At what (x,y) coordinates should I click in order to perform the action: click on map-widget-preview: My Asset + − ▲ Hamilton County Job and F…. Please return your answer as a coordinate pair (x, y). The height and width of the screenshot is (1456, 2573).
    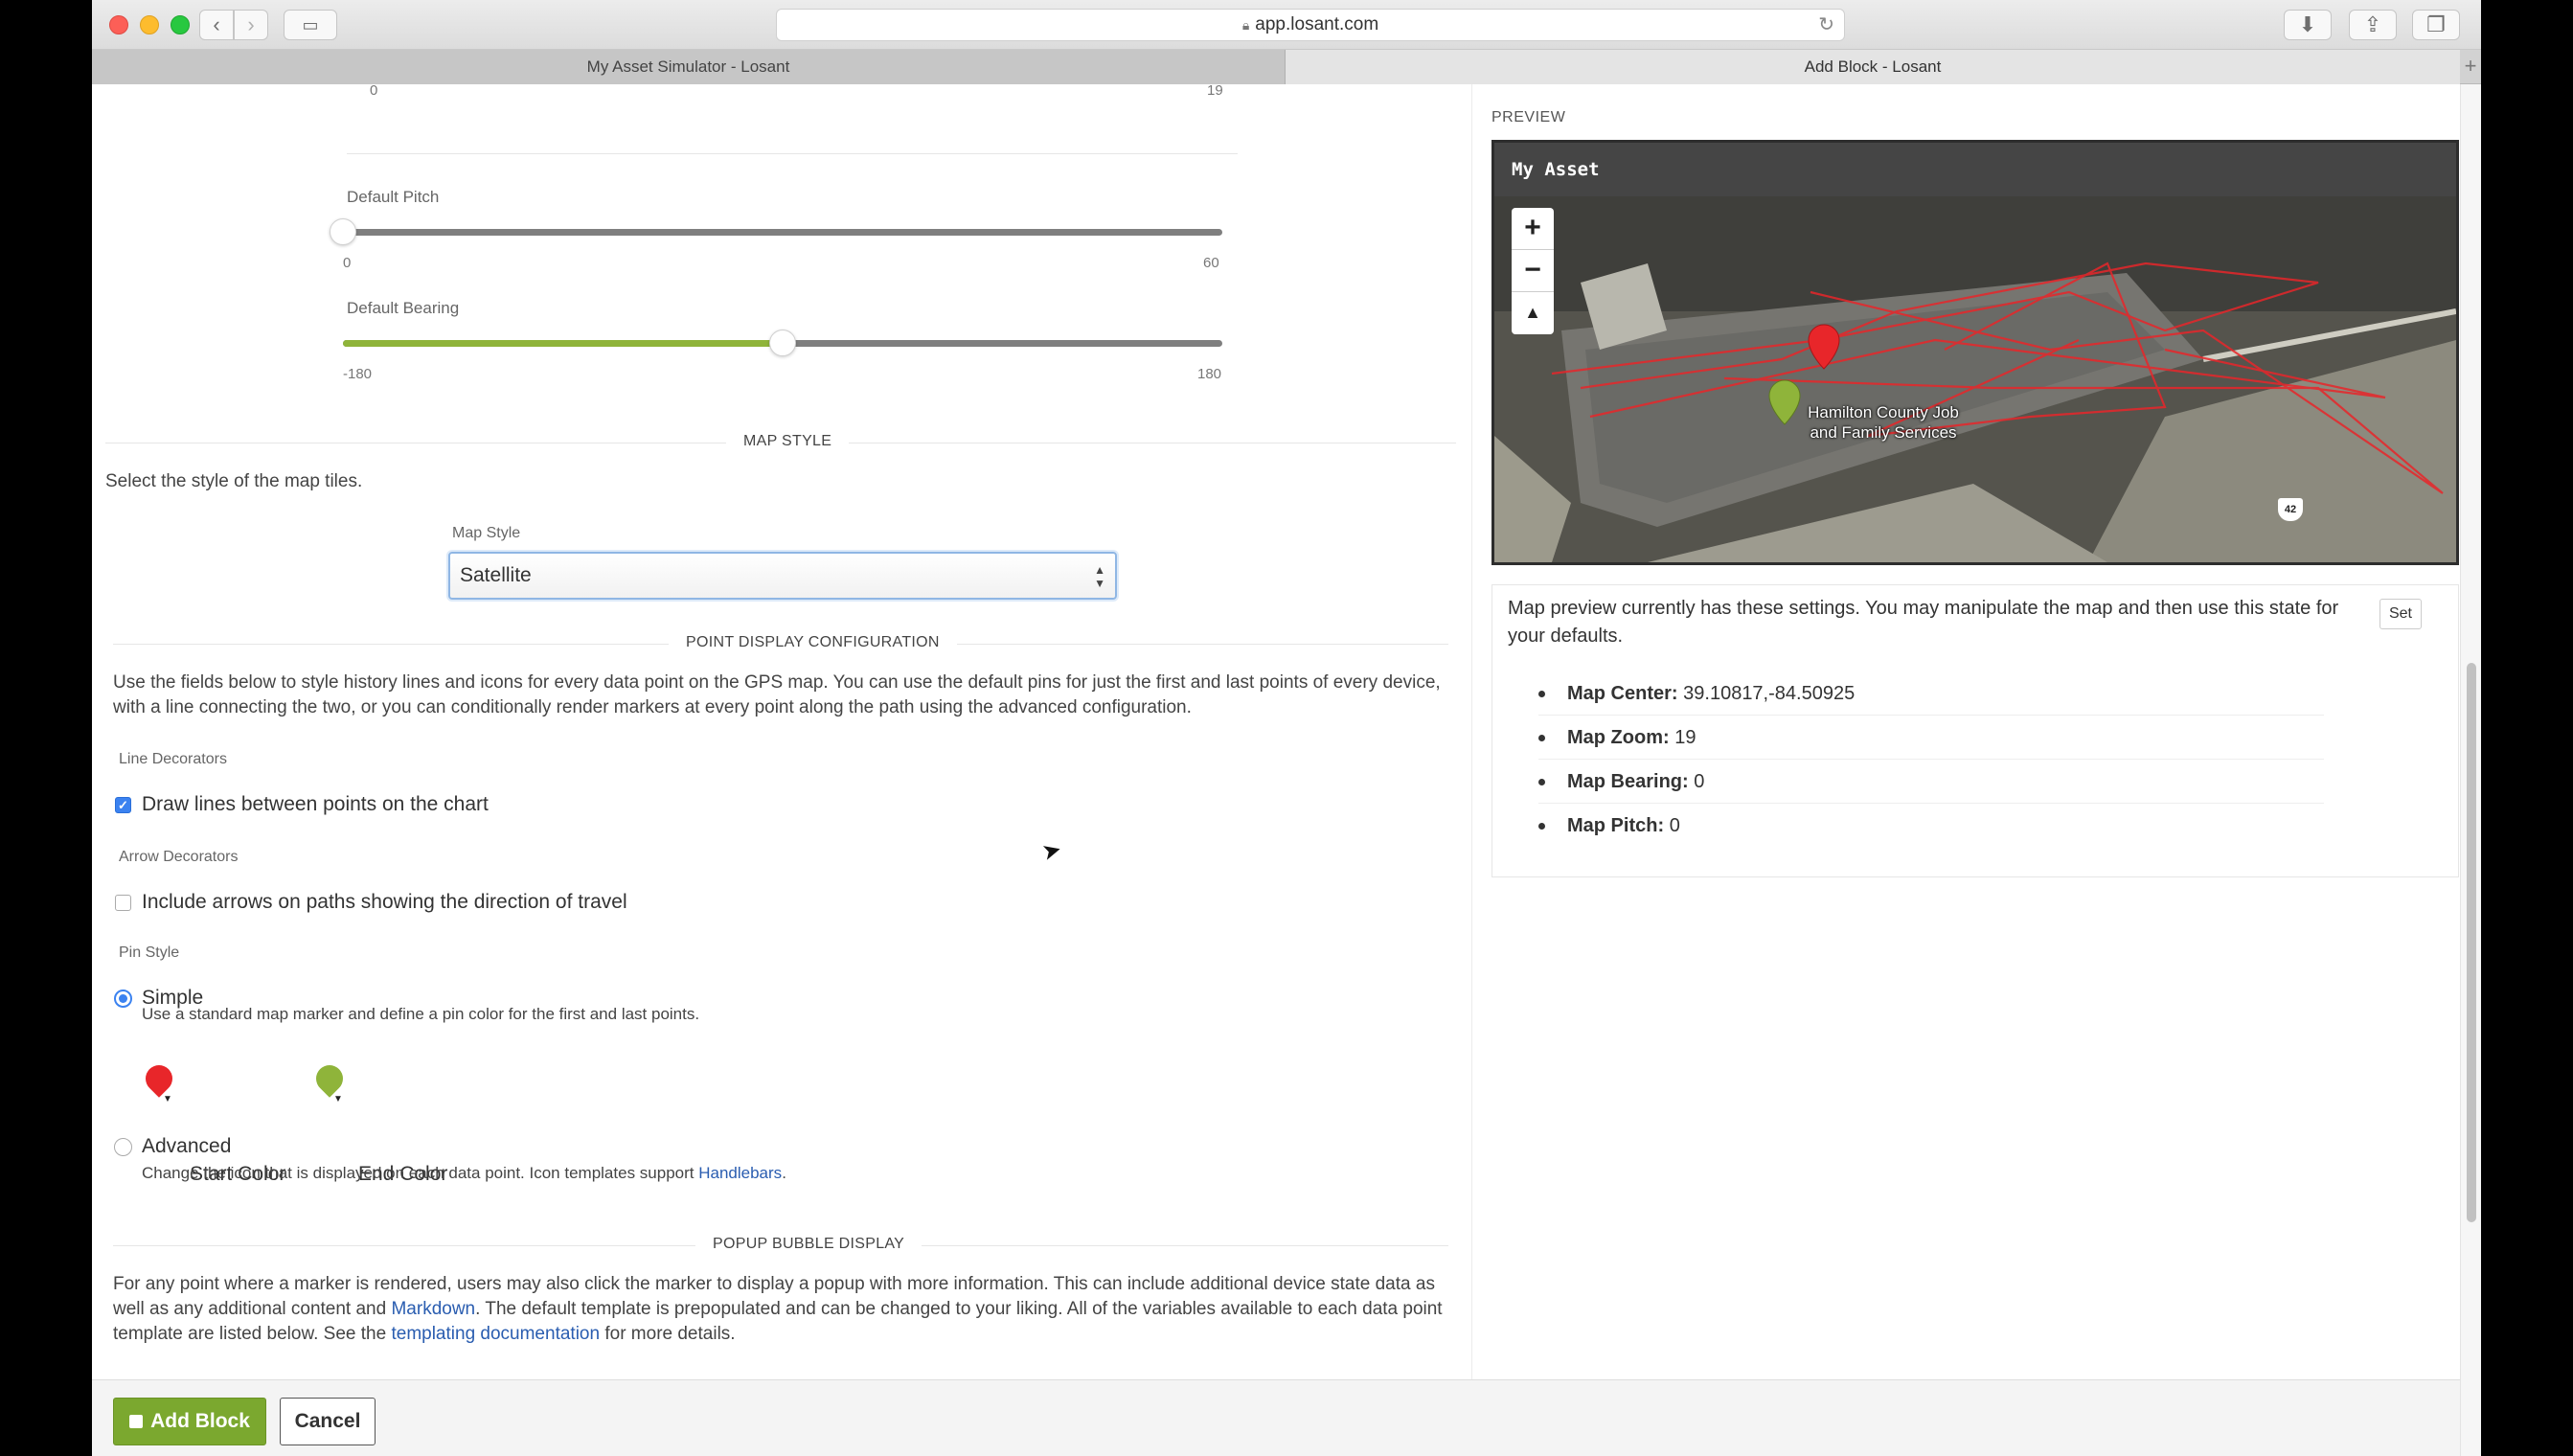
    Looking at the image, I should click on (1975, 352).